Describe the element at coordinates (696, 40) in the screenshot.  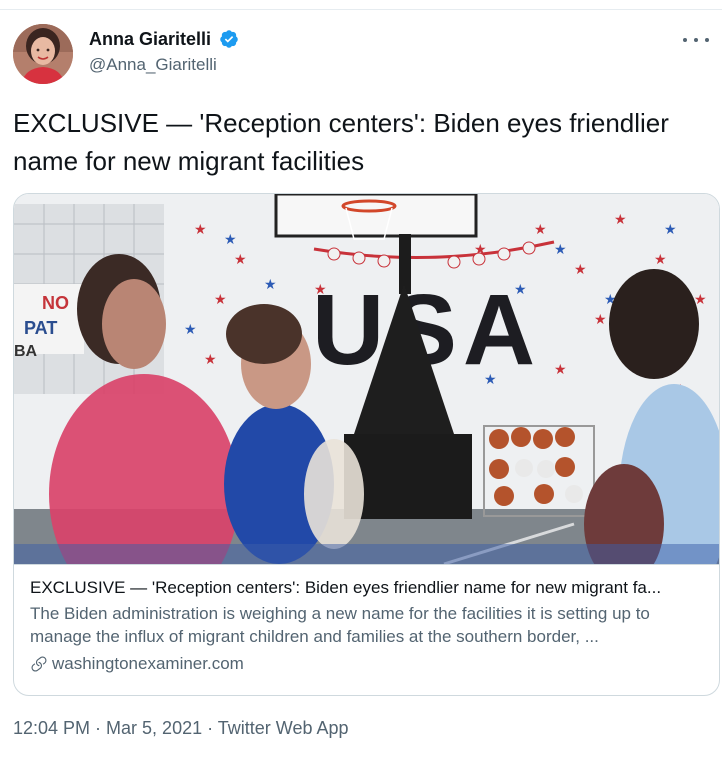
I see `more-options-icon` at that location.